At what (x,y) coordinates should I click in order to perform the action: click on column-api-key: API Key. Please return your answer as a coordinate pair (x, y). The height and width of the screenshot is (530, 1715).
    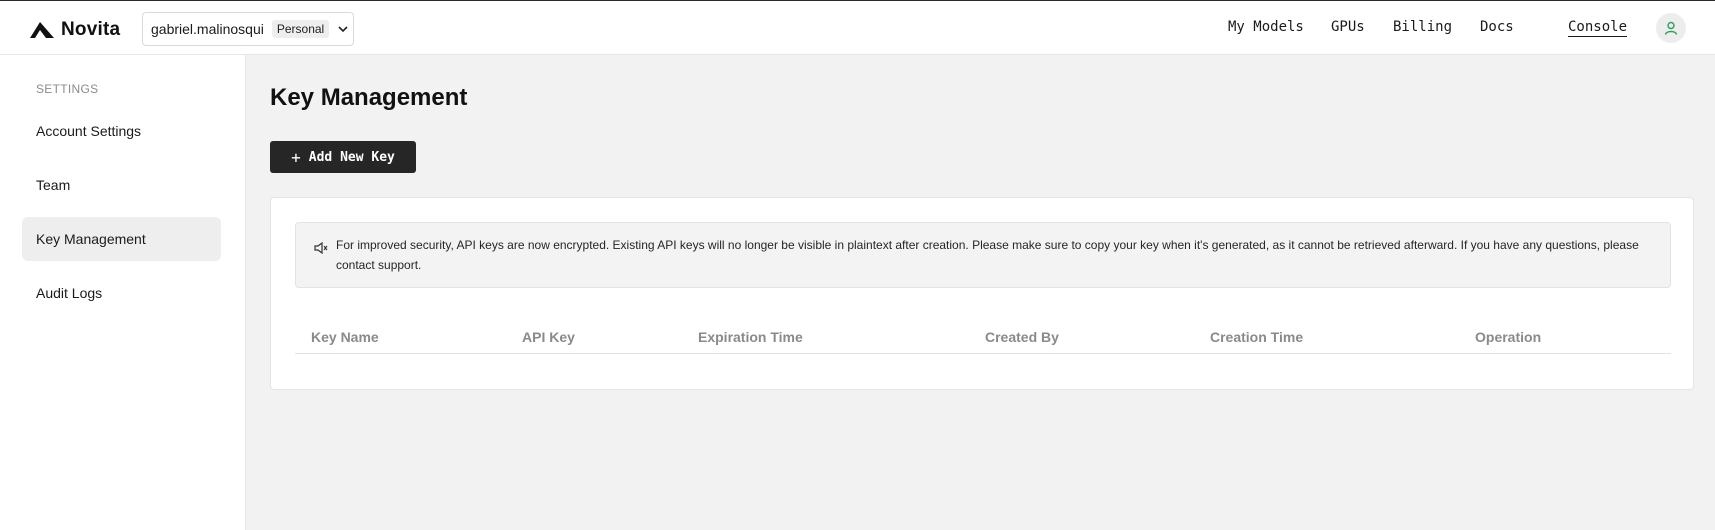
    Looking at the image, I should click on (548, 337).